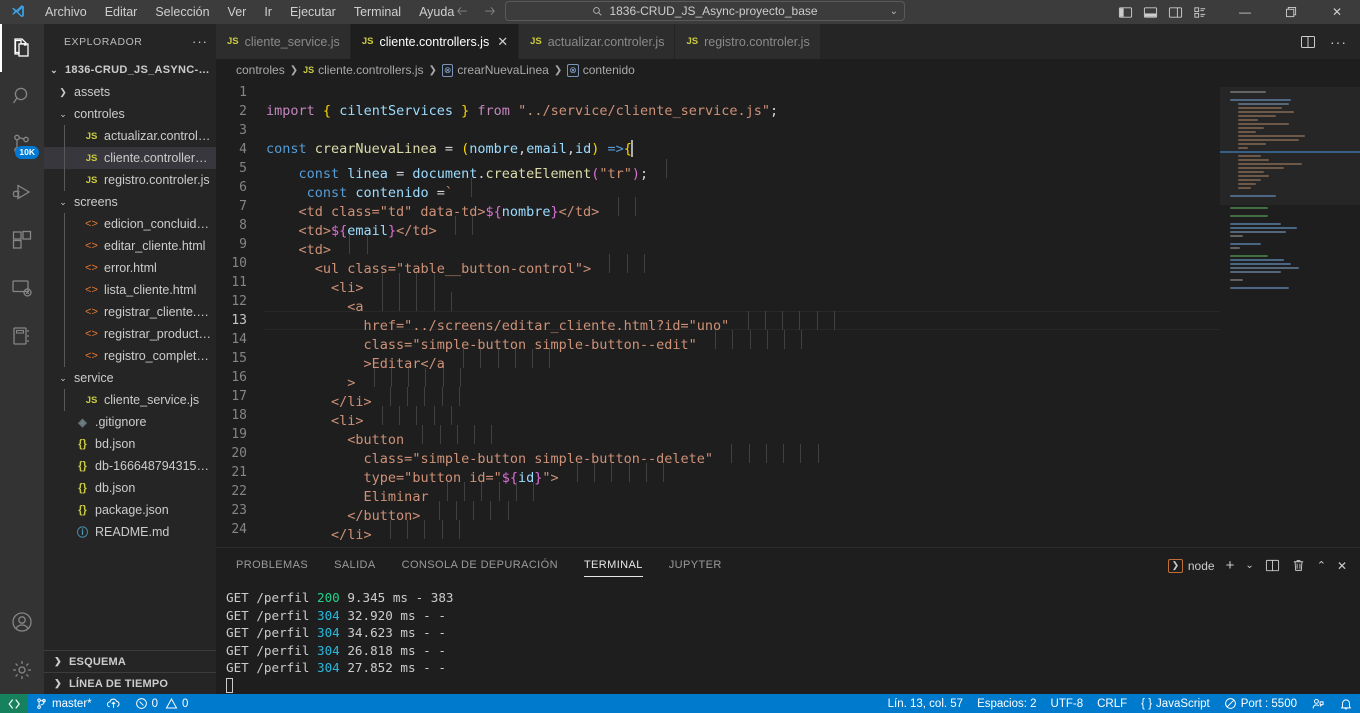 Image resolution: width=1360 pixels, height=713 pixels. I want to click on status-feedback, so click(1318, 703).